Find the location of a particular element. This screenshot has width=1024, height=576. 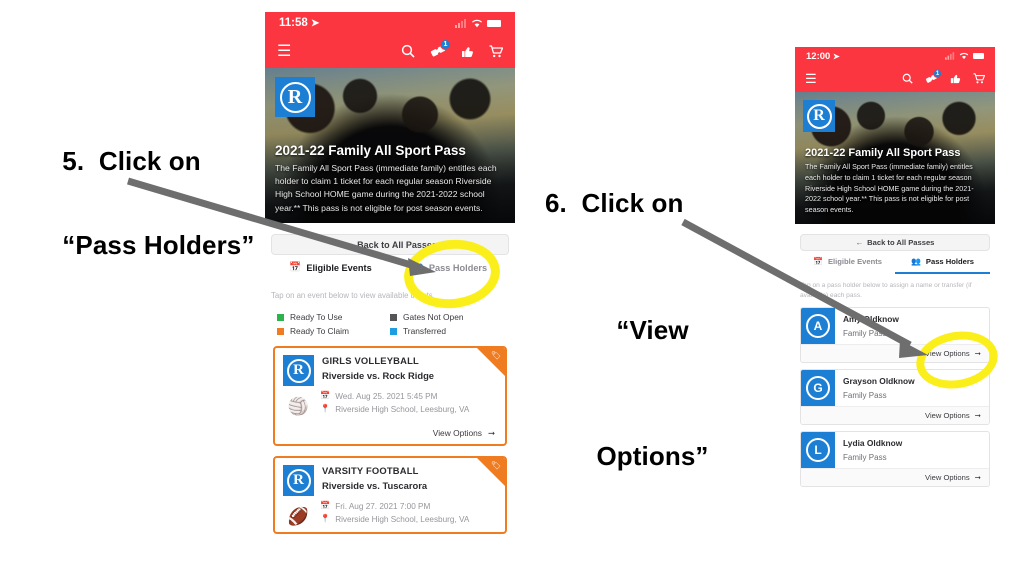

event-logo-letter: R is located at coordinates (298, 370).